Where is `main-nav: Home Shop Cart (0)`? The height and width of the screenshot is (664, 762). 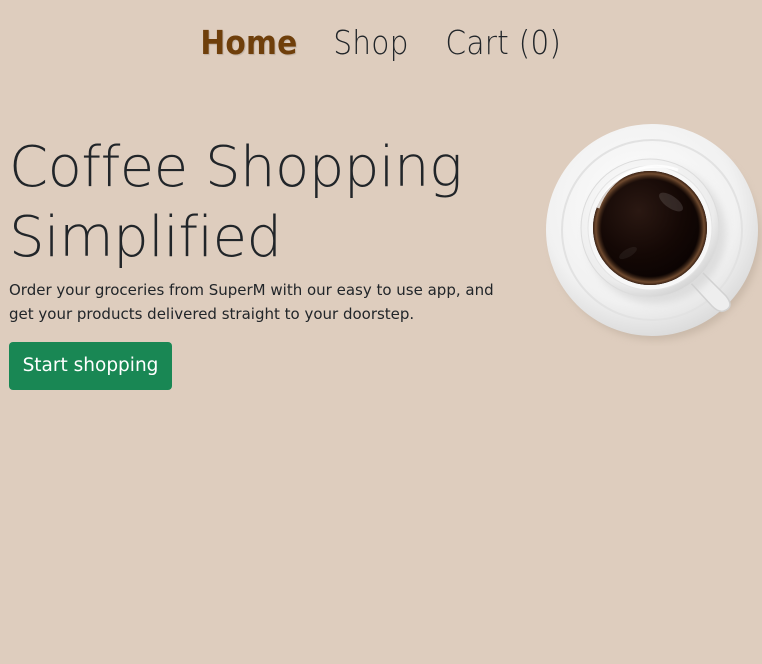
main-nav: Home Shop Cart (0) is located at coordinates (381, 42).